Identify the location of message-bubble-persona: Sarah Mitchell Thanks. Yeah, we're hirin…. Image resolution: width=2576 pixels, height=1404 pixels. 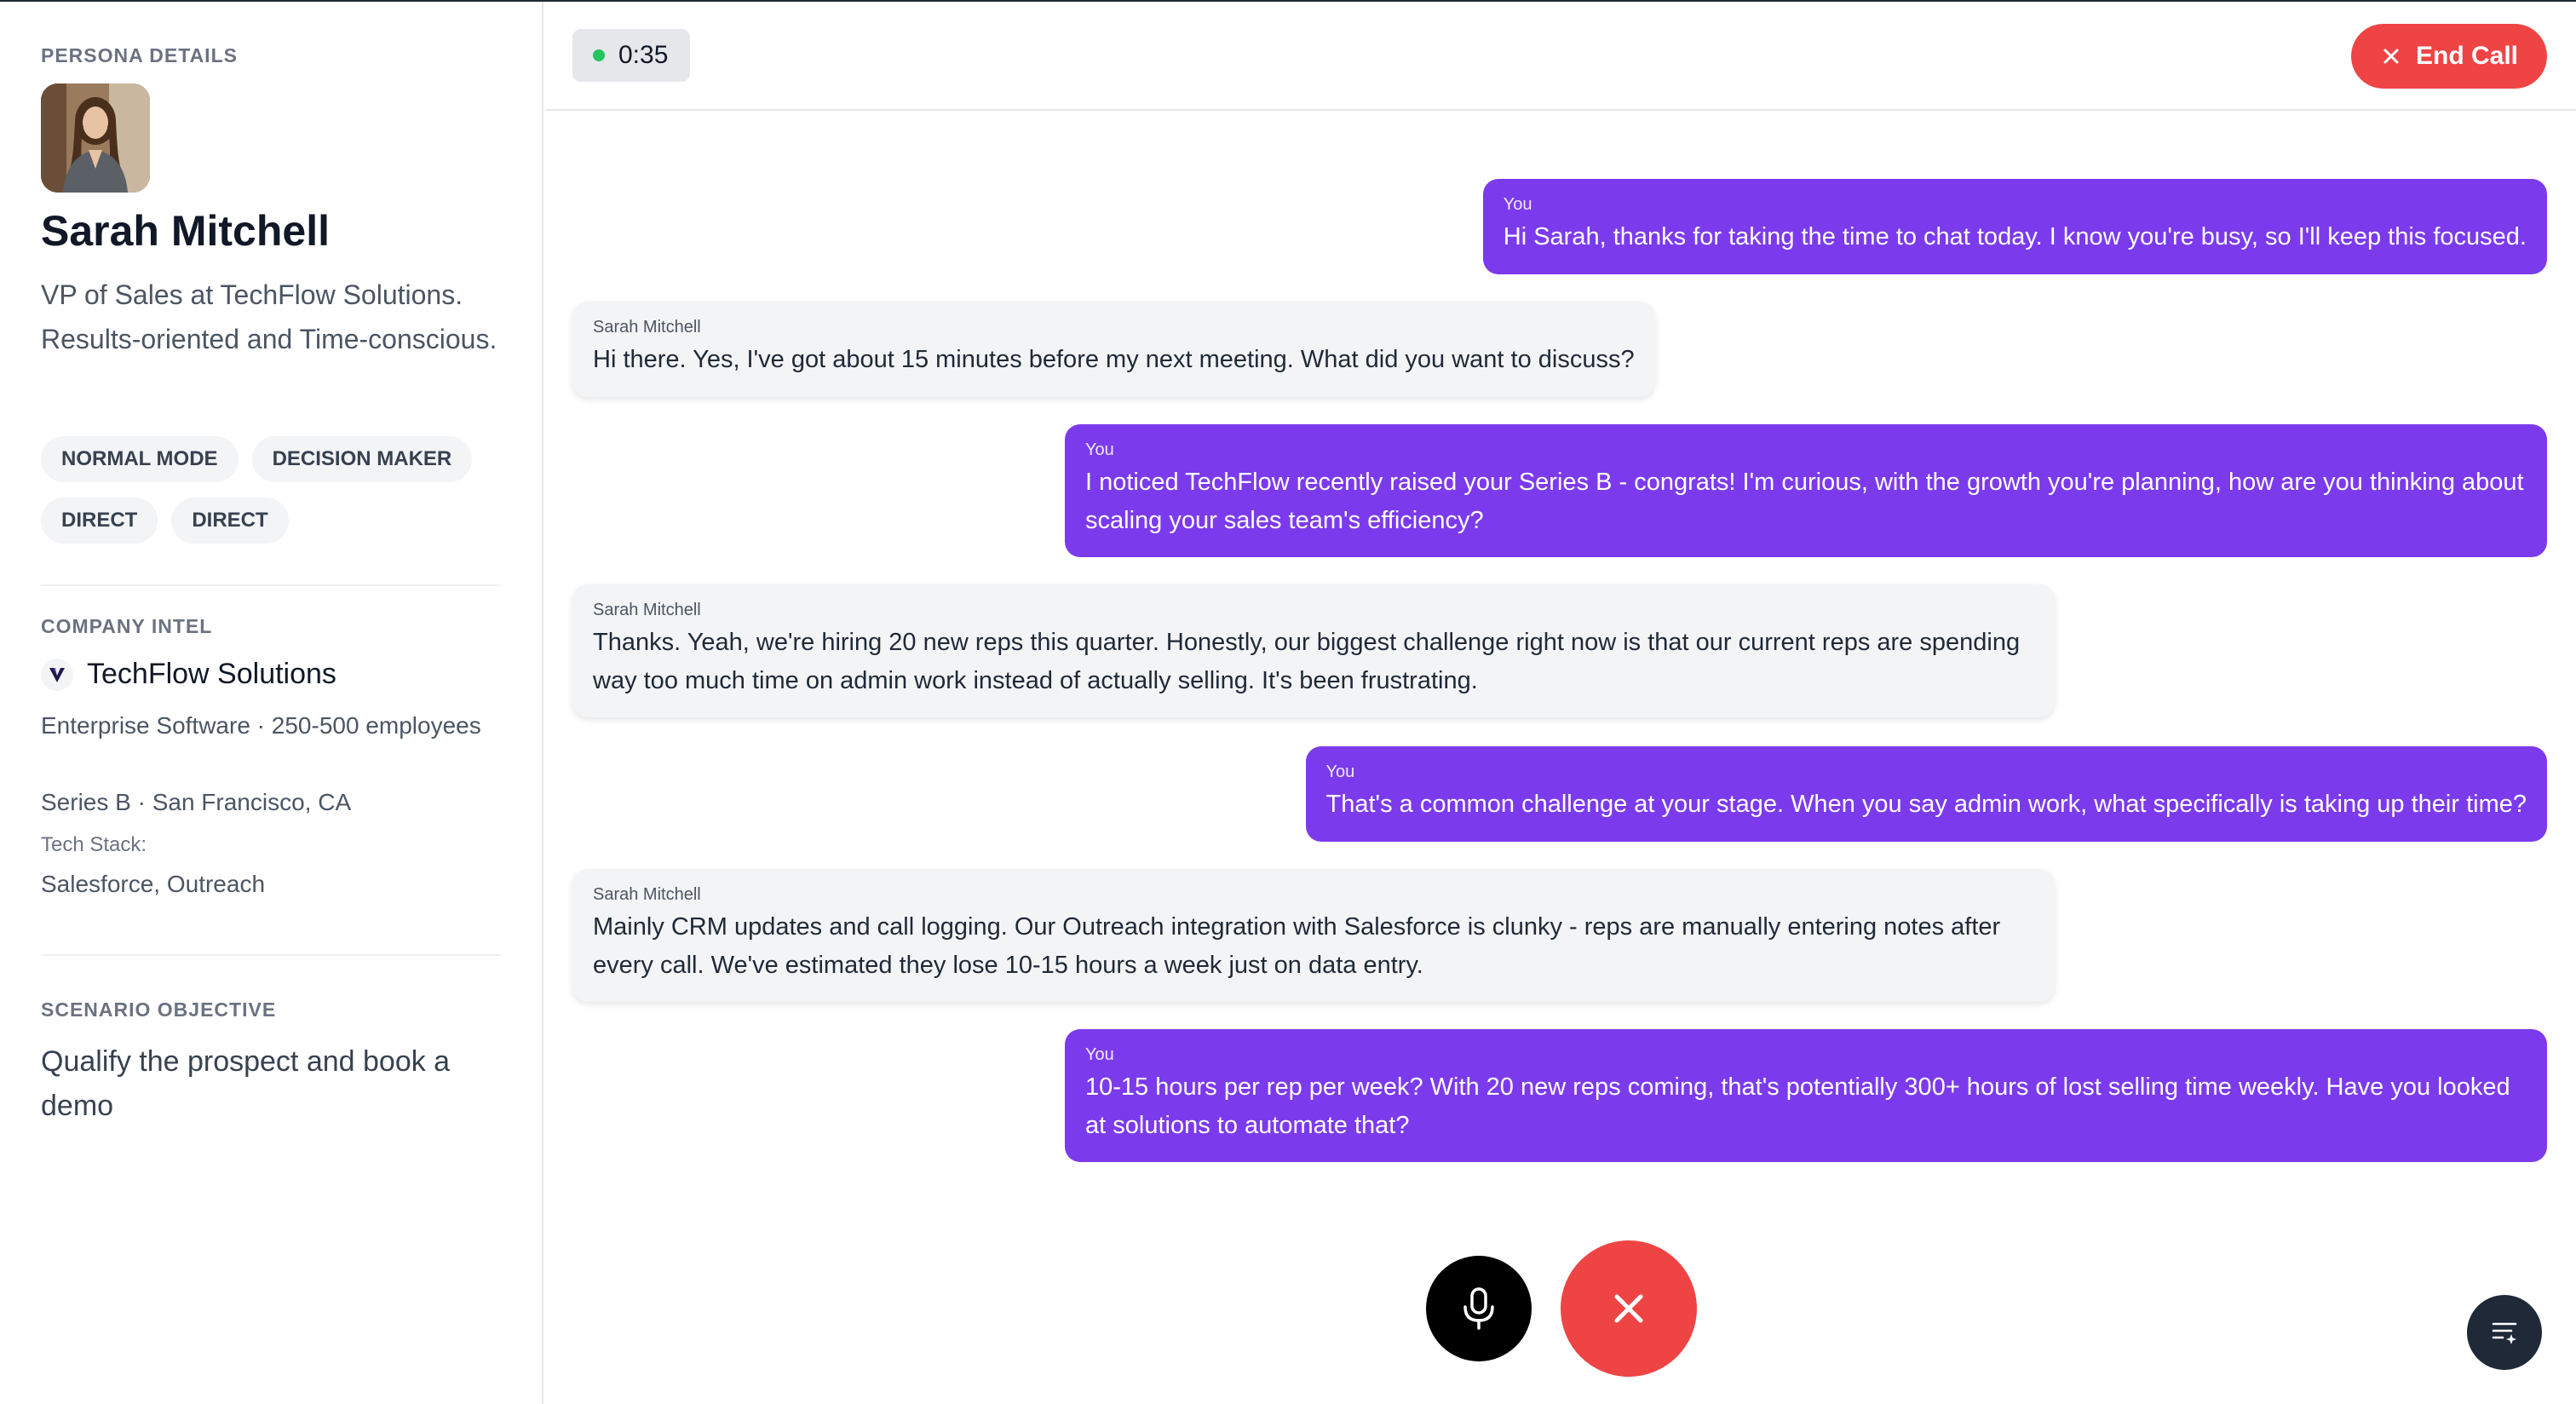
(1313, 650).